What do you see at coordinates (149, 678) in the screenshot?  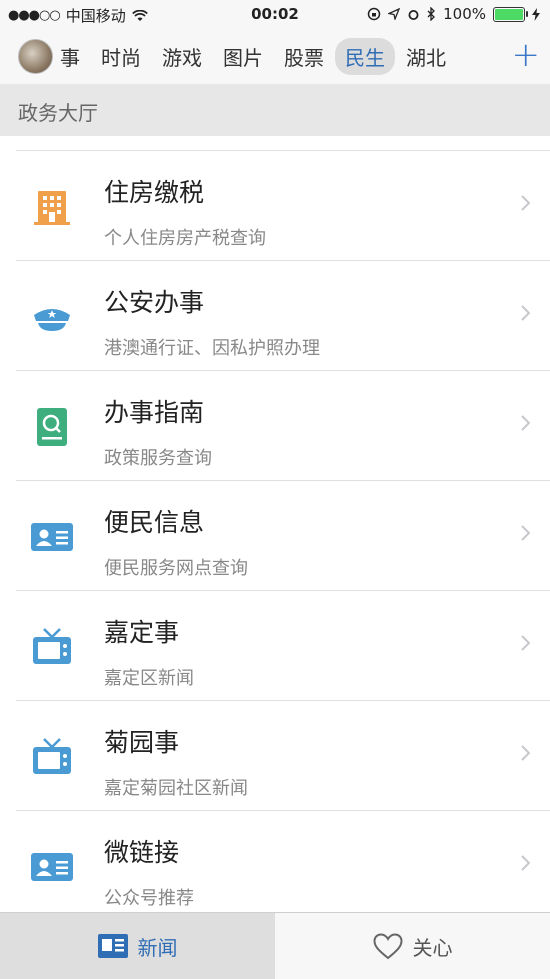 I see `service-subtitle: 嘉定区新闻` at bounding box center [149, 678].